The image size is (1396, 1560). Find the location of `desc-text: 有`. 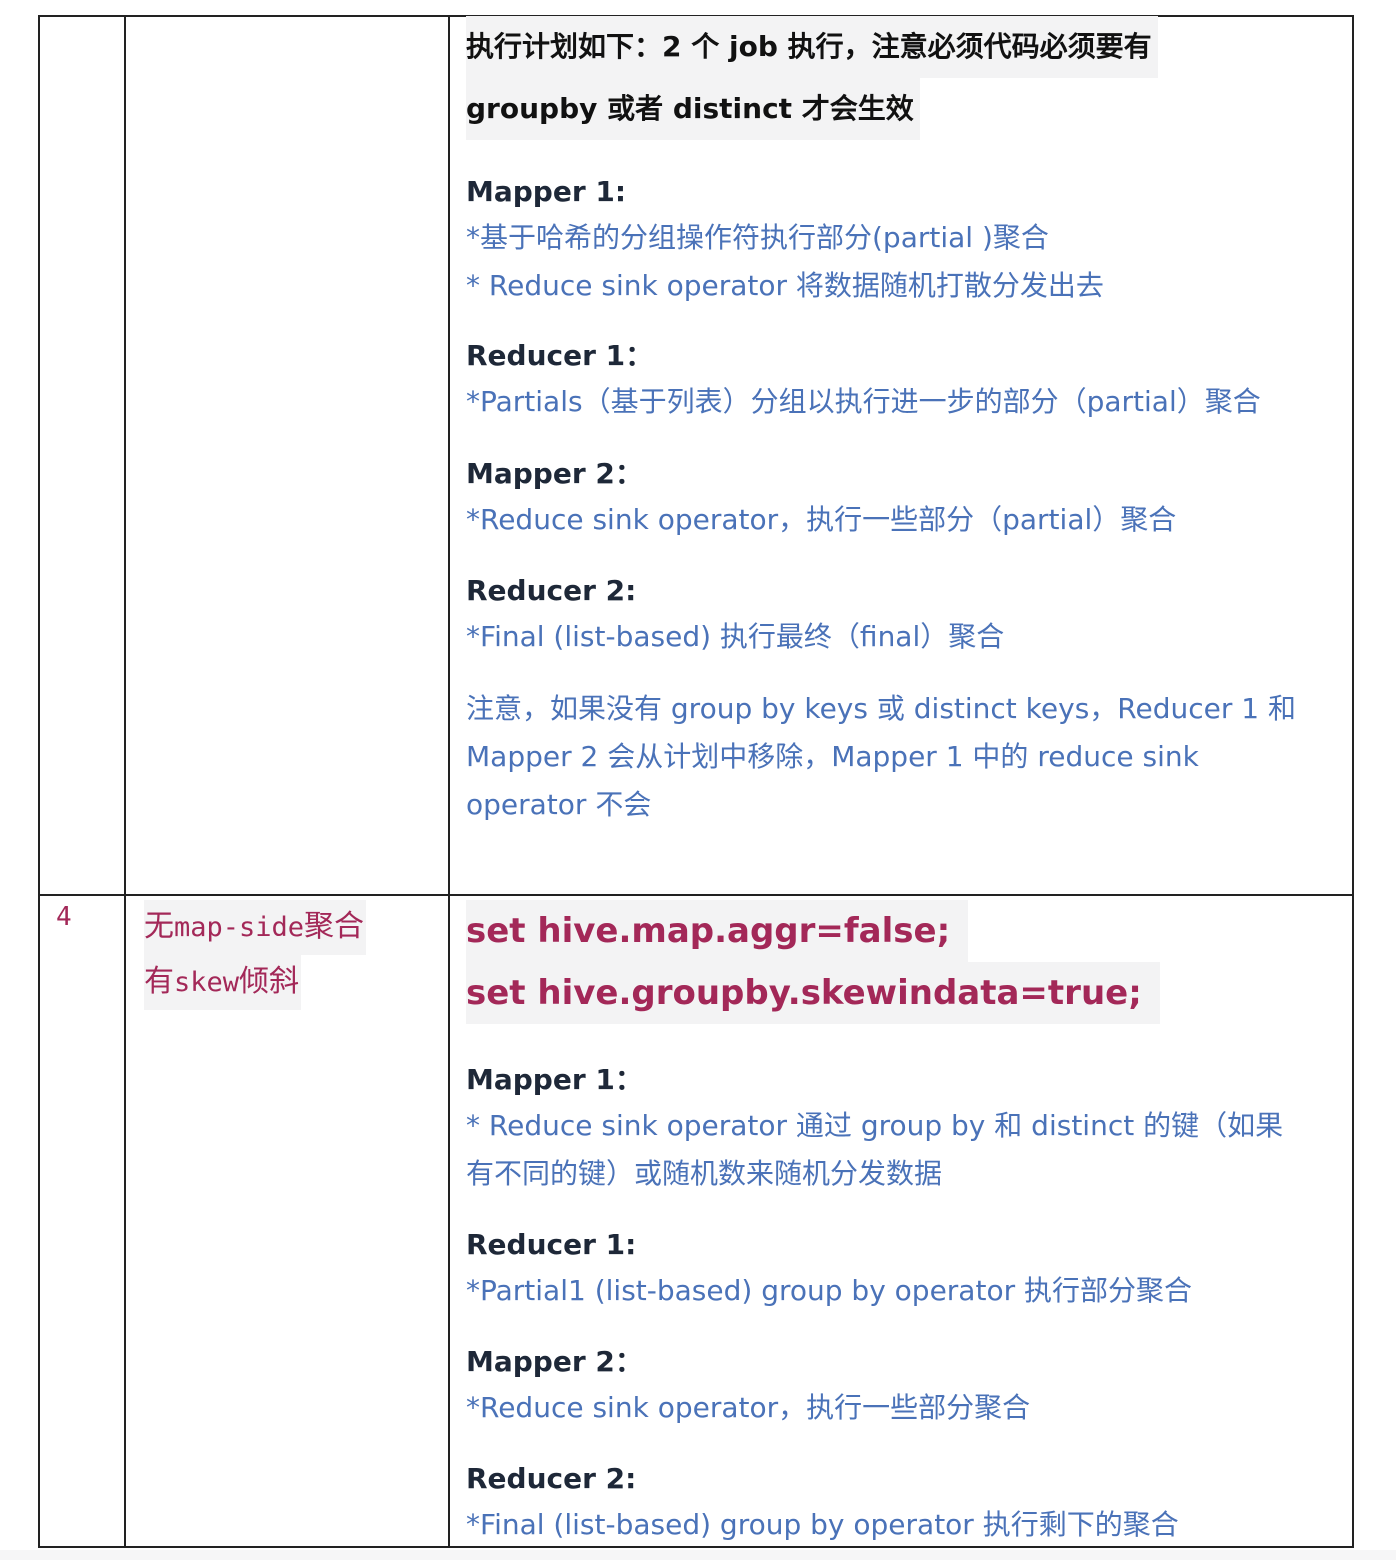

desc-text: 有 is located at coordinates (159, 981).